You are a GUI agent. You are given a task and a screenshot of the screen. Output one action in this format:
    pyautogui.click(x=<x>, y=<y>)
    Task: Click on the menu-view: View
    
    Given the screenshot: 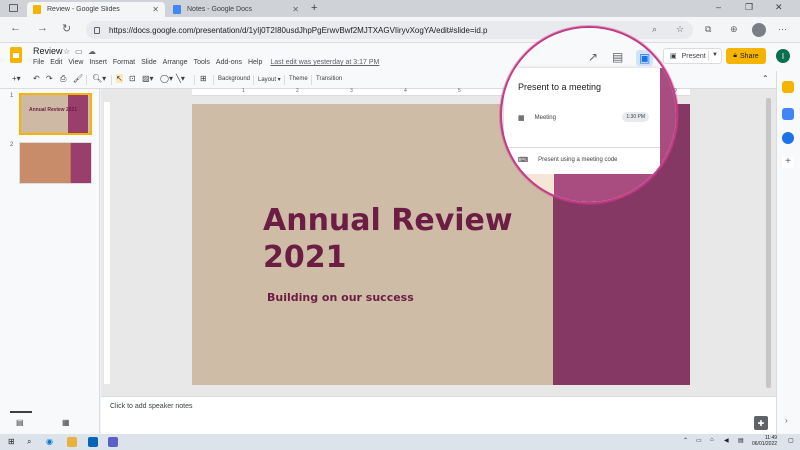 What is the action you would take?
    pyautogui.click(x=75, y=62)
    